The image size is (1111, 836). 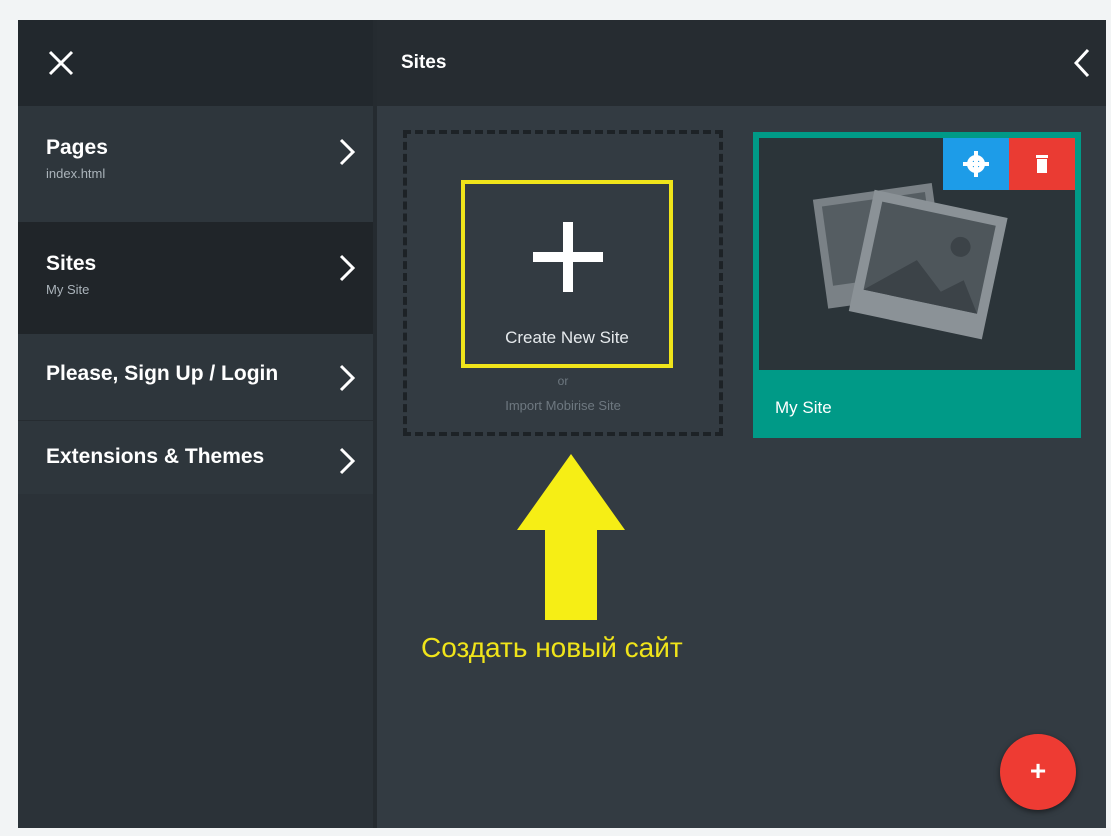 What do you see at coordinates (155, 456) in the screenshot?
I see `sidebar-item-label: Extensions & Themes` at bounding box center [155, 456].